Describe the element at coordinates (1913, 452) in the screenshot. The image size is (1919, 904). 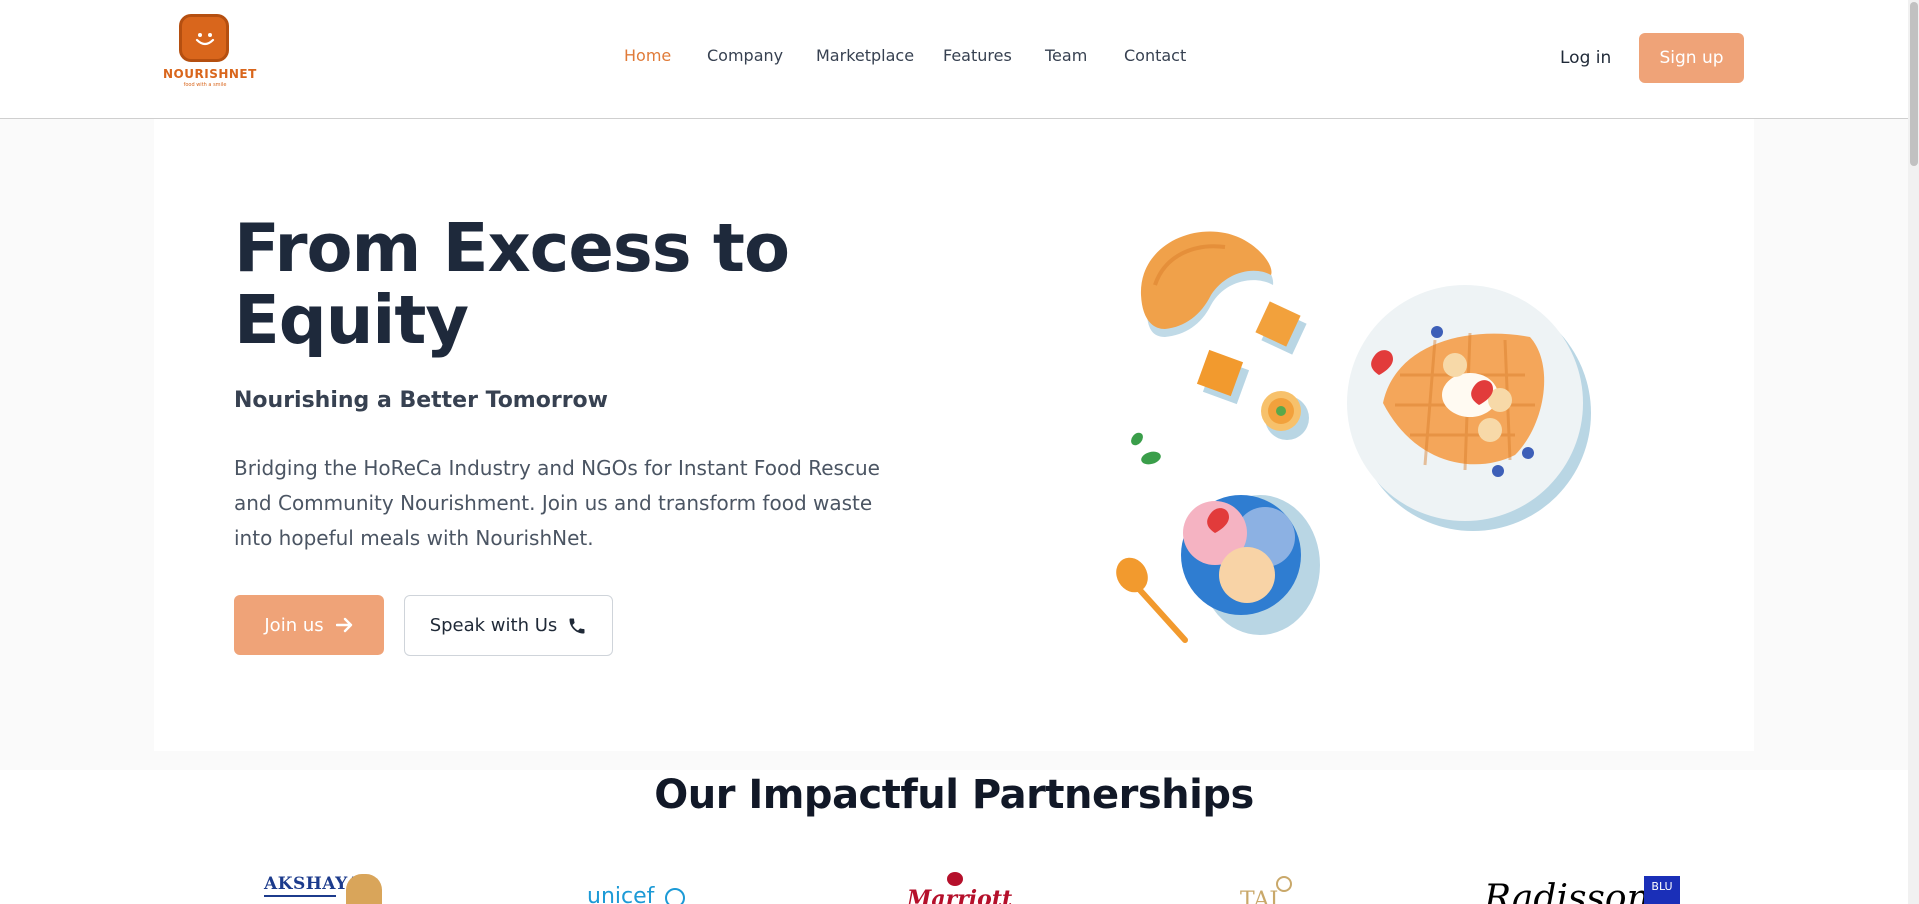
I see `page-scrollbar` at that location.